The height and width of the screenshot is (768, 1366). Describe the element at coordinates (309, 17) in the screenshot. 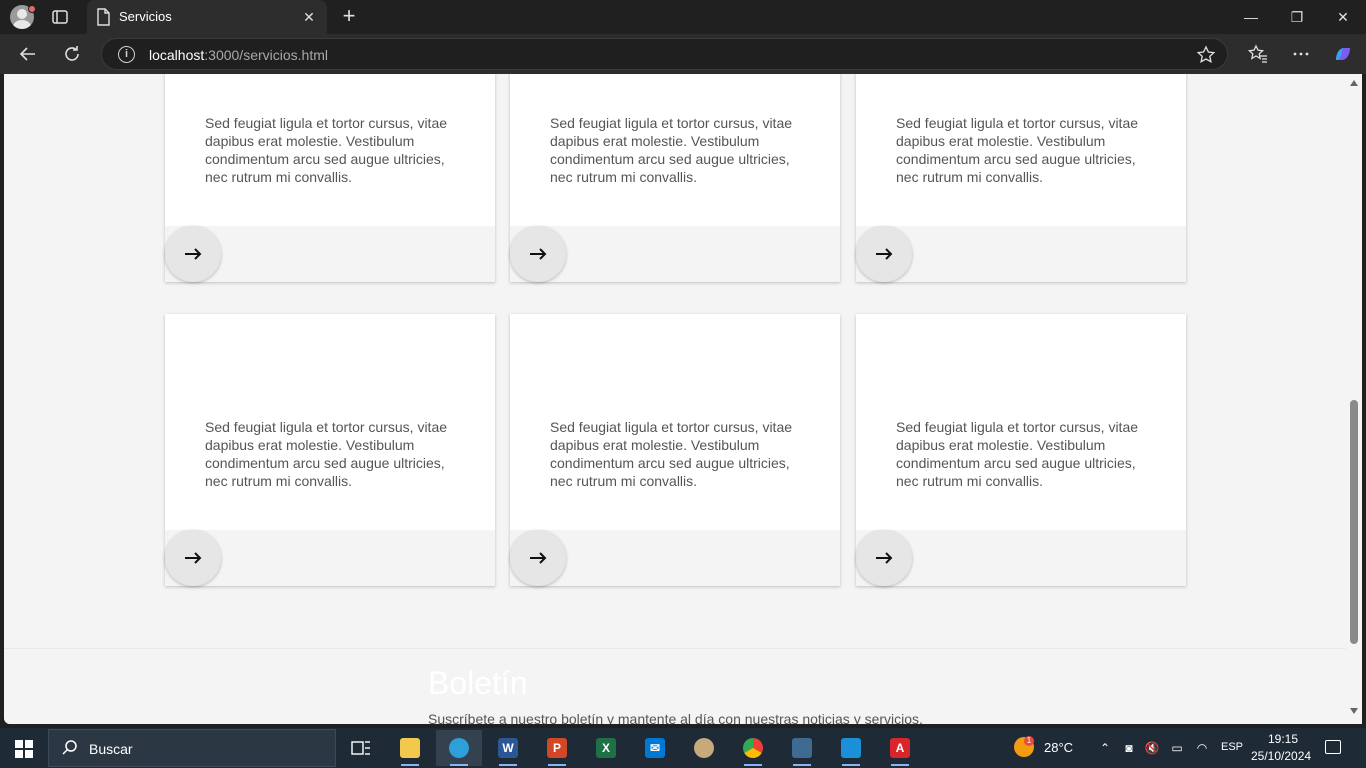

I see `close-tab-icon: ✕` at that location.